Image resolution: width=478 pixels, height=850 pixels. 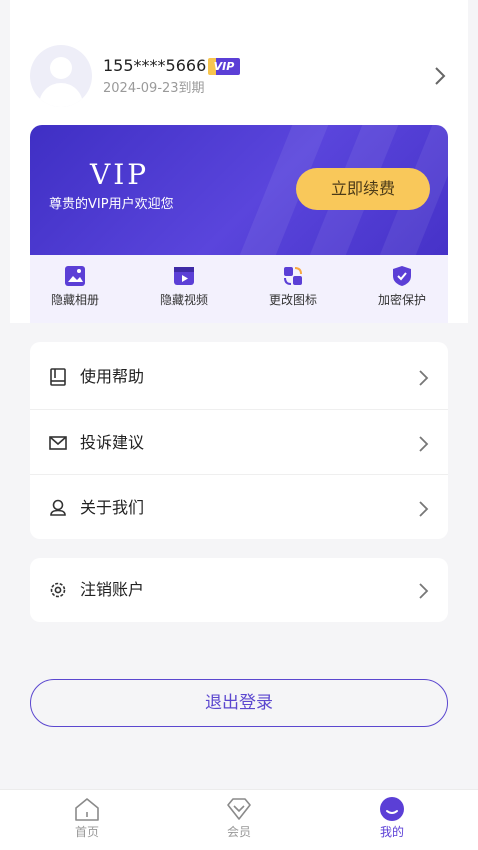 I want to click on diamond-icon, so click(x=239, y=809).